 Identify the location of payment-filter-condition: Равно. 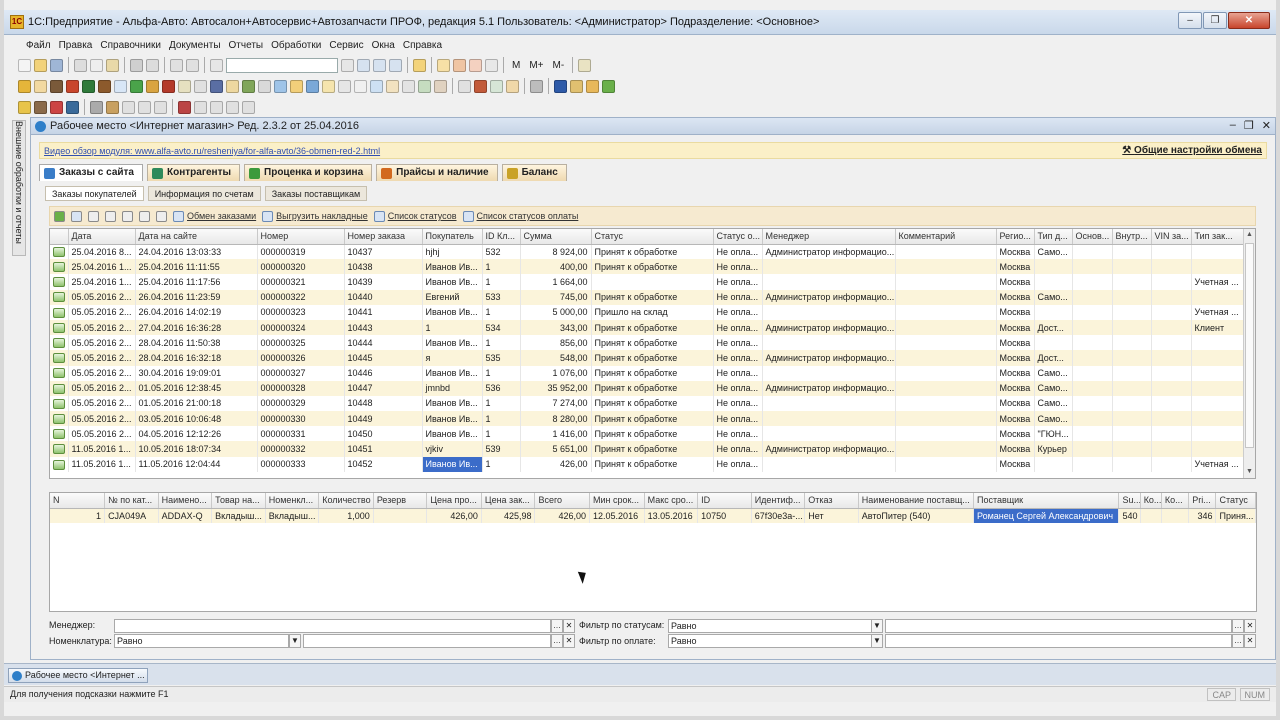
(770, 641).